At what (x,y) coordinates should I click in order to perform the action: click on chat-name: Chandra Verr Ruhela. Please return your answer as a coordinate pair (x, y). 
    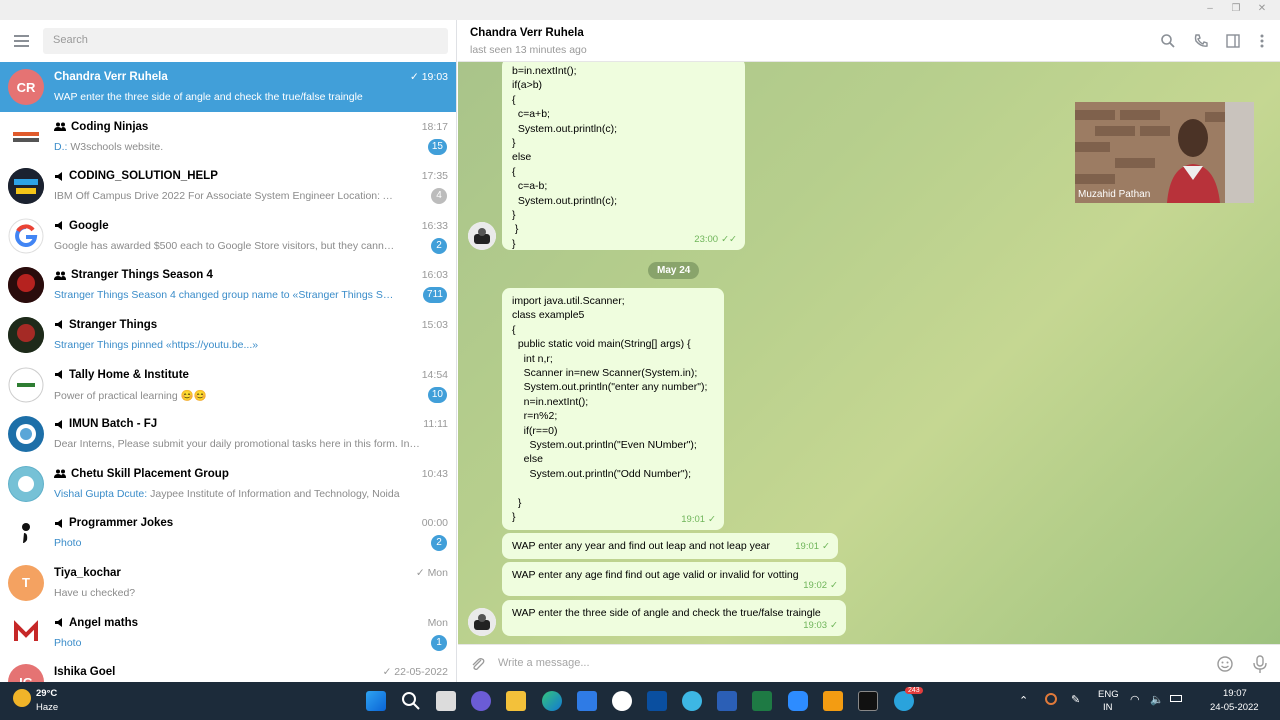
    Looking at the image, I should click on (111, 77).